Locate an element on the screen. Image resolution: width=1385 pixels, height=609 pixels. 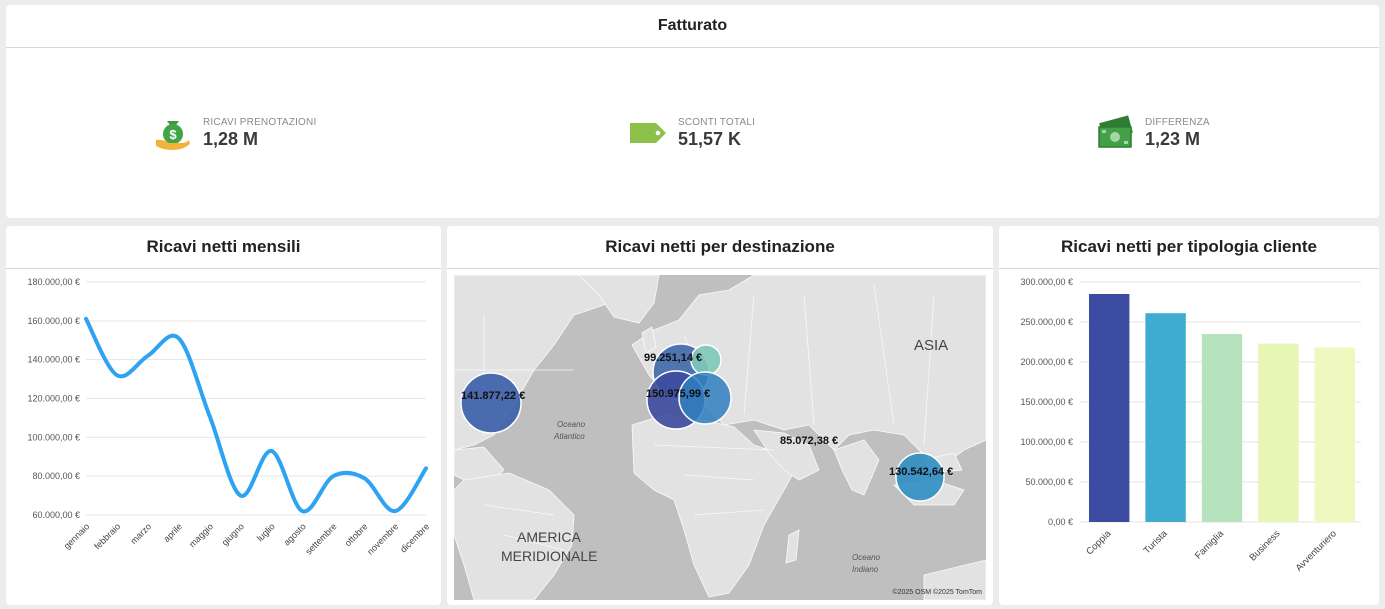
client-type-revenue-title: Ricavi netti per tipologia cliente is located at coordinates (1189, 247).